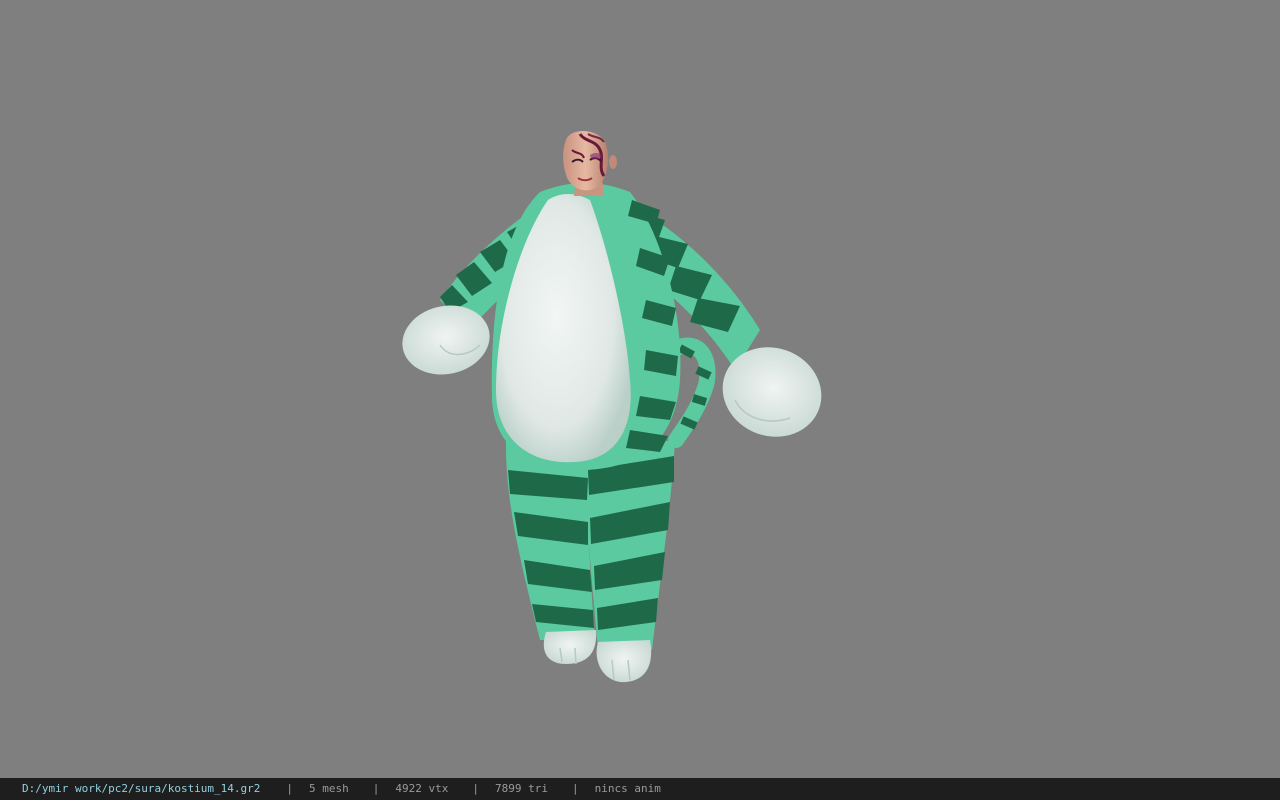 The image size is (1280, 800). What do you see at coordinates (422, 788) in the screenshot?
I see `vertex-count: 4922 vtx` at bounding box center [422, 788].